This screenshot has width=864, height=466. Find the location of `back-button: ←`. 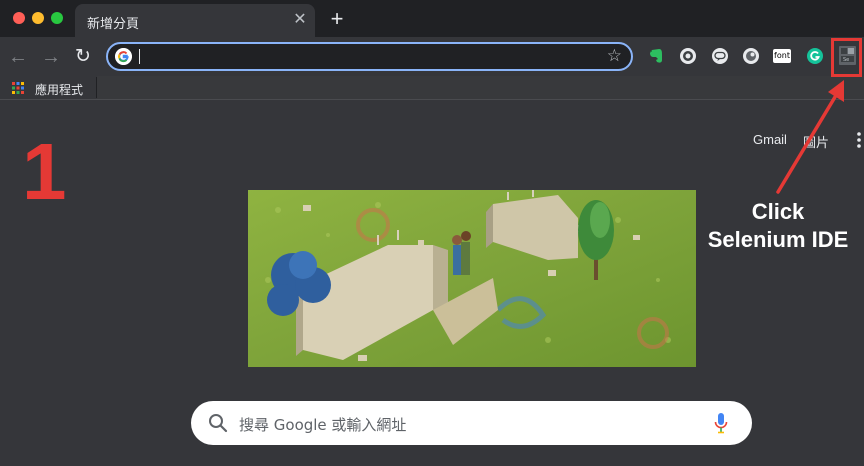

back-button: ← is located at coordinates (18, 57).